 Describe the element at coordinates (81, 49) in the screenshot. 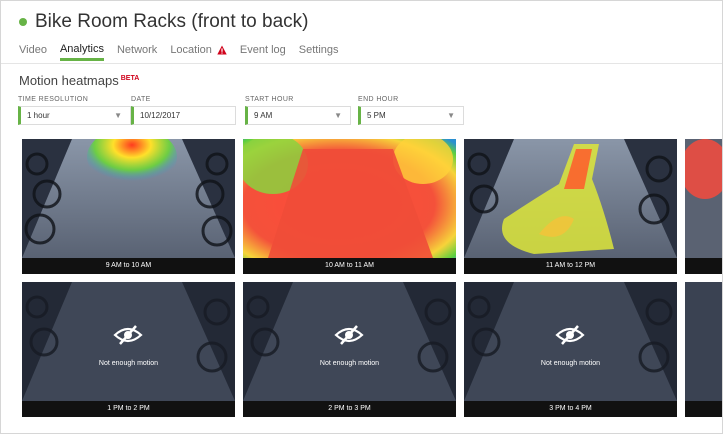

I see `tab-label: Analytics` at that location.